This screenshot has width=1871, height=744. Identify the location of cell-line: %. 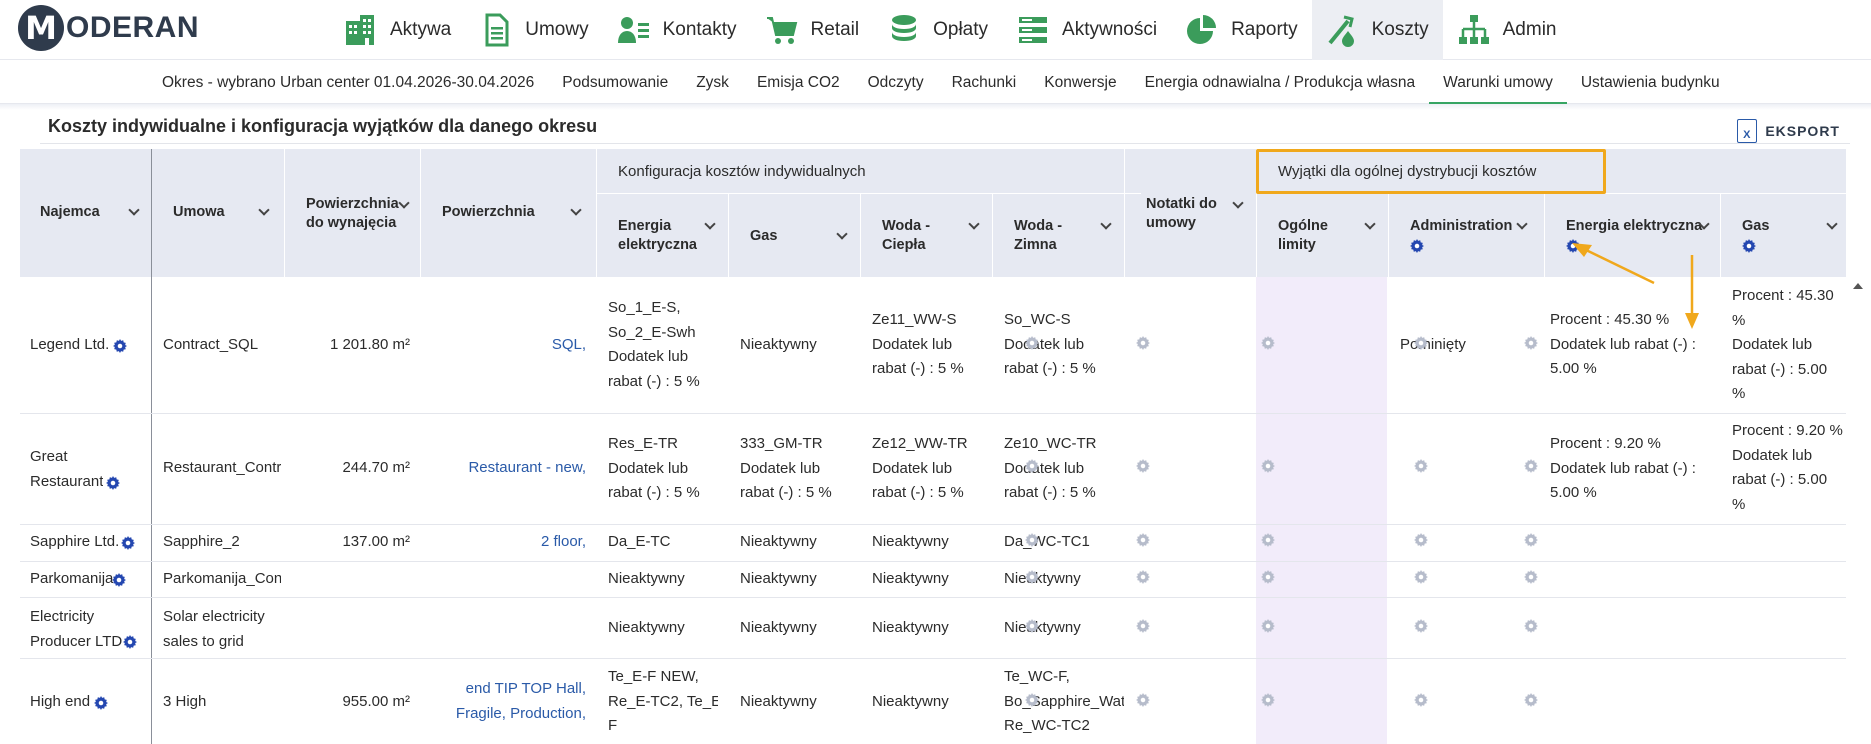
(1739, 320).